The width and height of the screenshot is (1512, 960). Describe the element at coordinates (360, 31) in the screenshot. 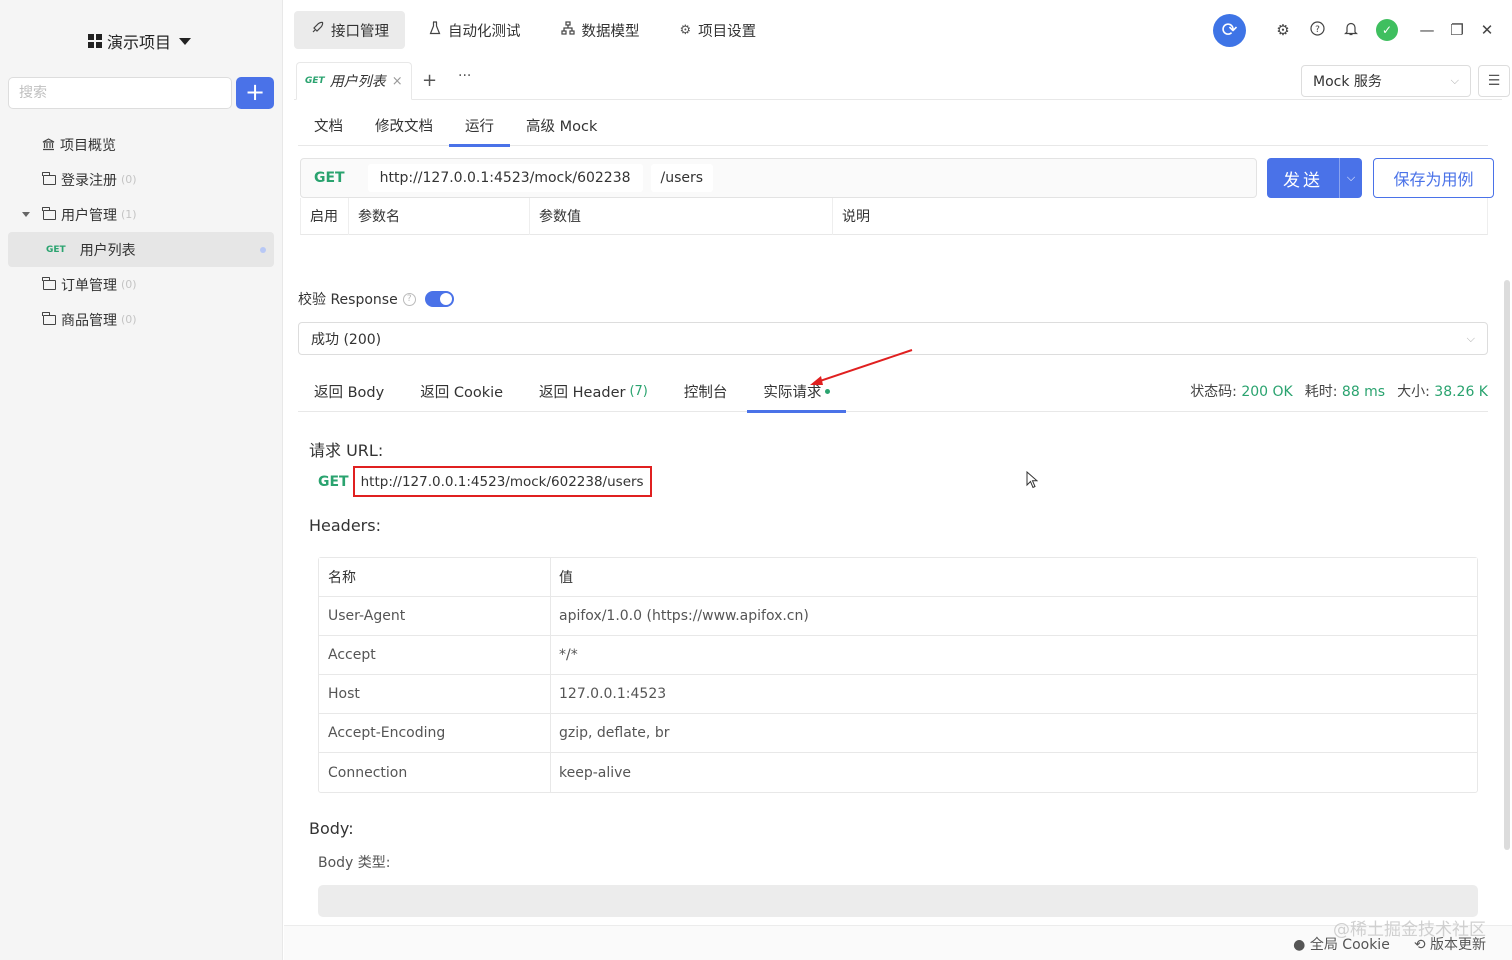

I see `nav-label: 接口管理` at that location.